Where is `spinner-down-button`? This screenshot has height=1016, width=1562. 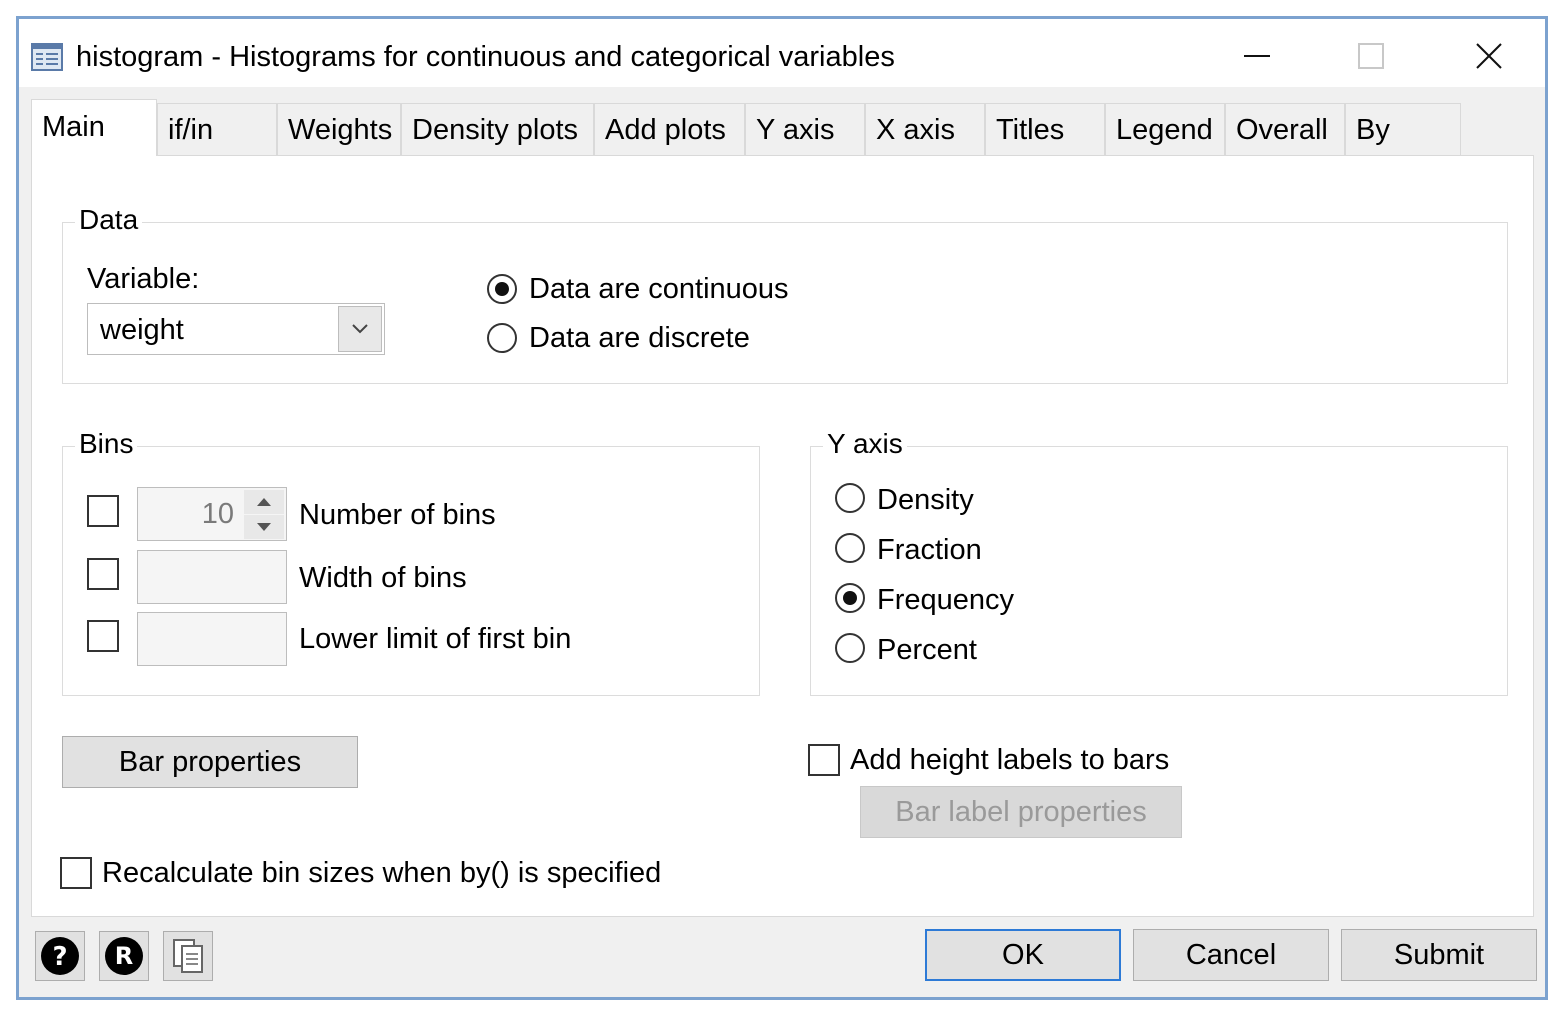
spinner-down-button is located at coordinates (264, 527).